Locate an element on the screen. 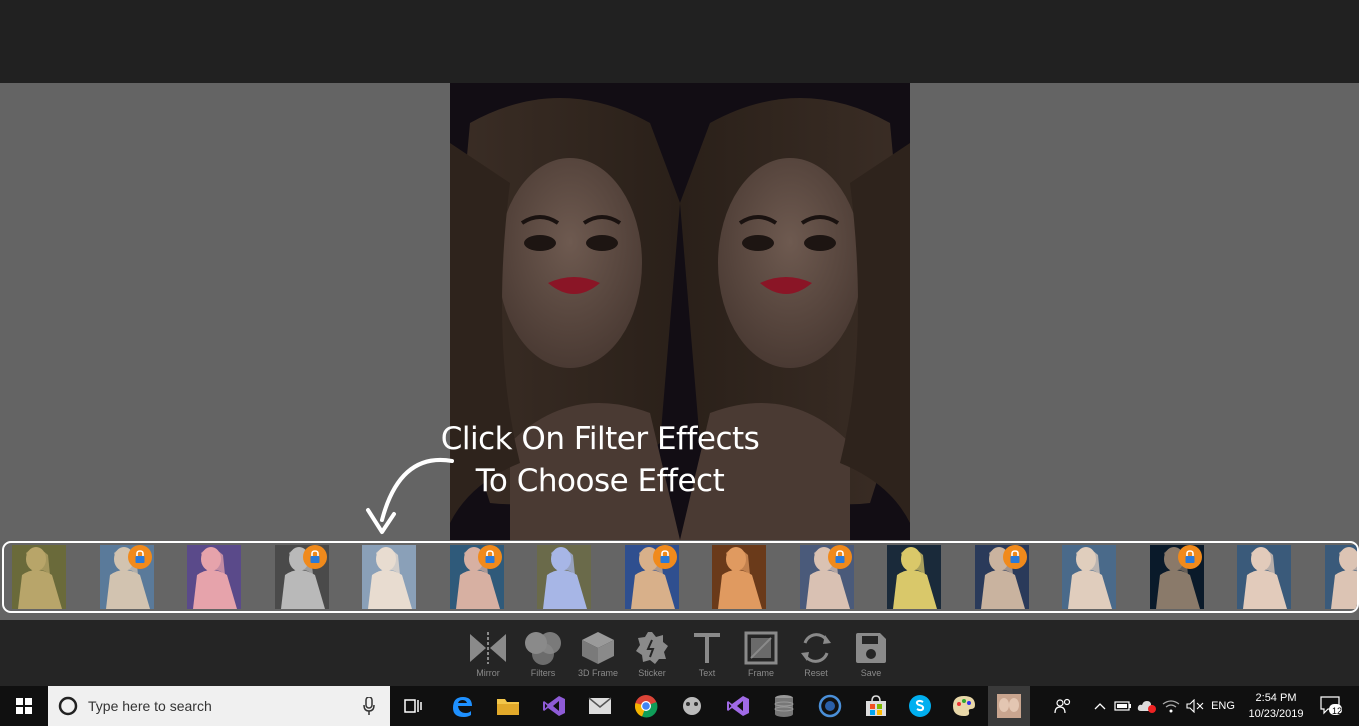 This screenshot has height=726, width=1359. battery-tray is located at coordinates (1123, 706).